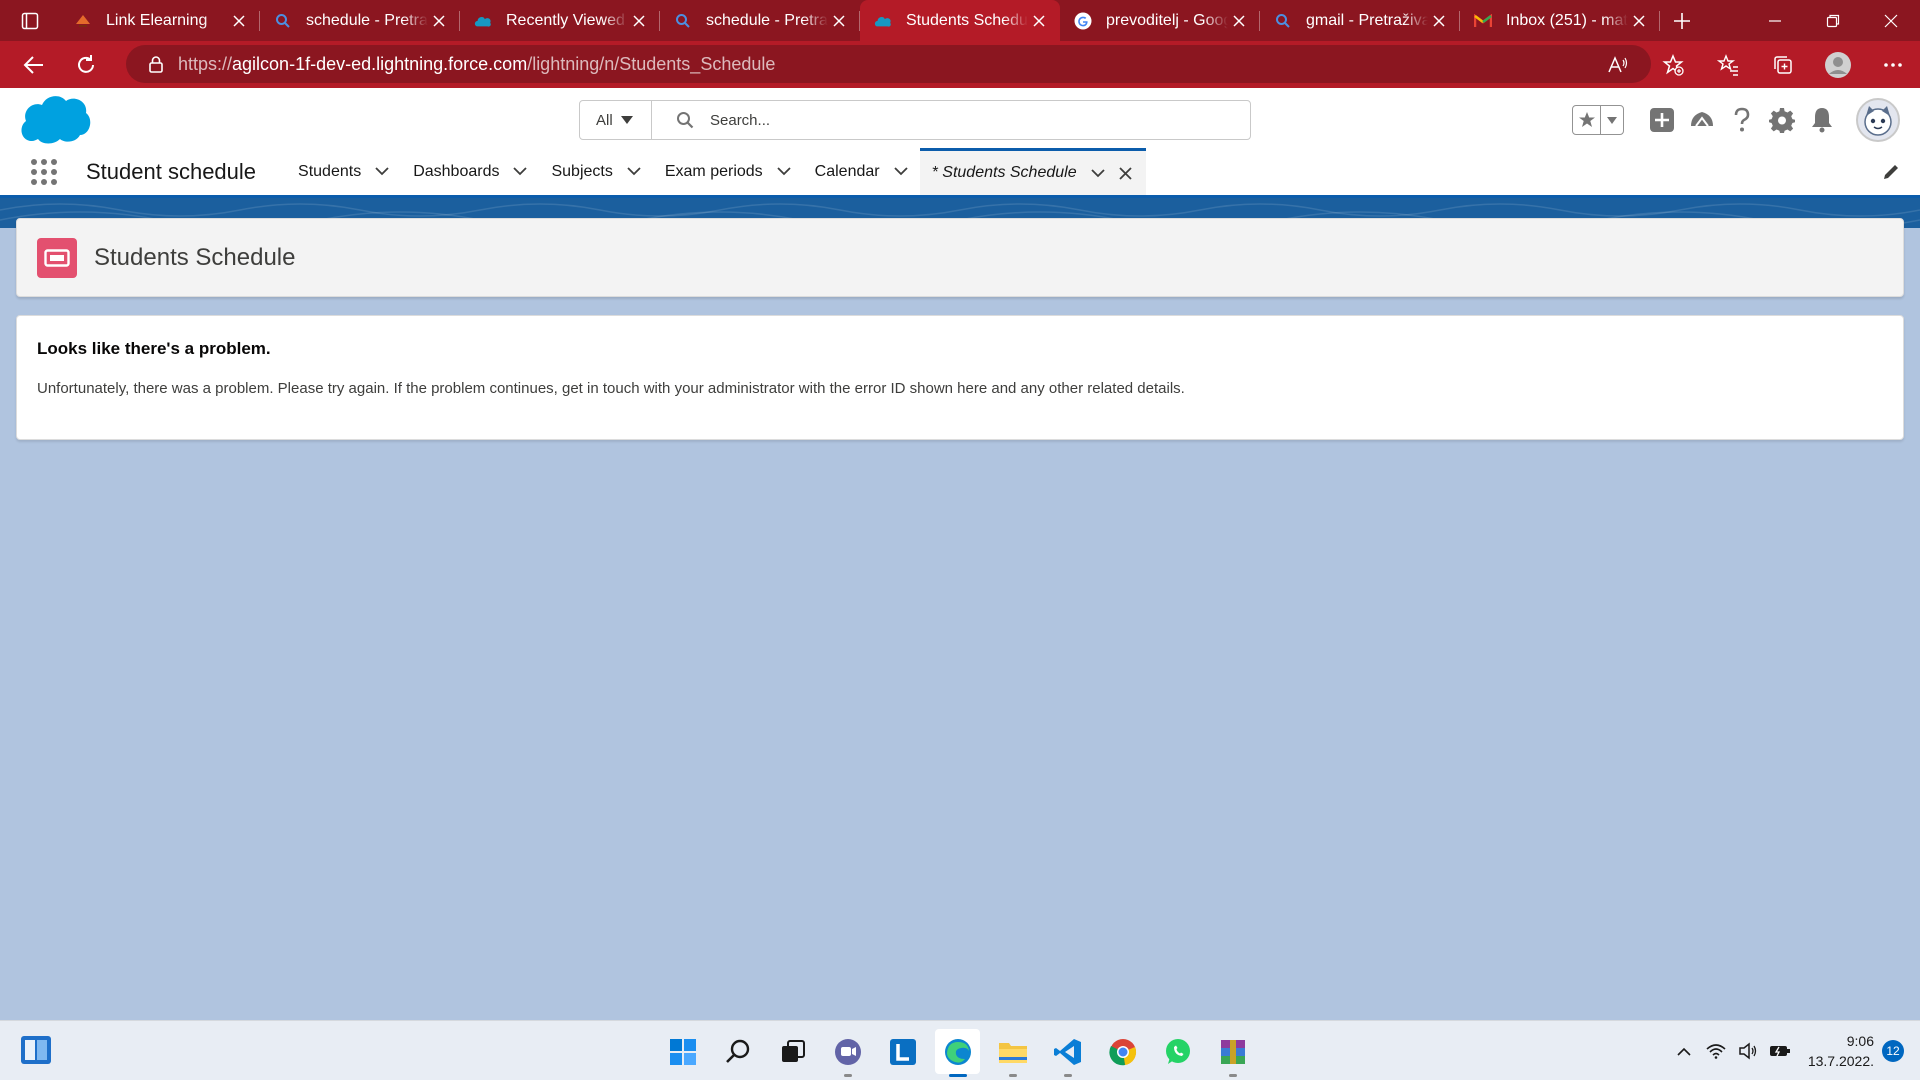 The width and height of the screenshot is (1920, 1080). I want to click on edit-nav-button, so click(1891, 172).